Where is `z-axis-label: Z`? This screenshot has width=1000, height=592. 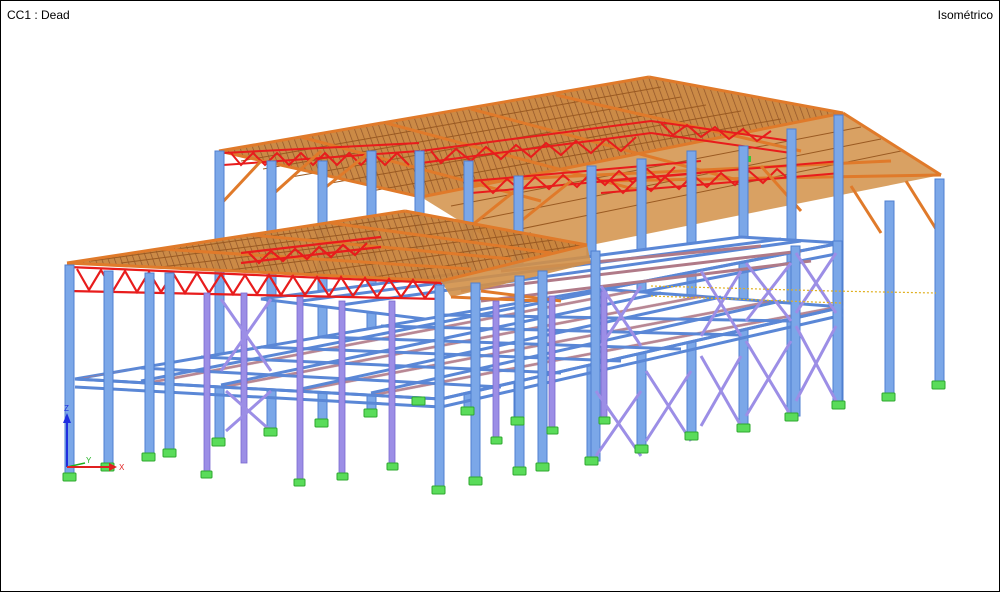
z-axis-label: Z is located at coordinates (66, 408).